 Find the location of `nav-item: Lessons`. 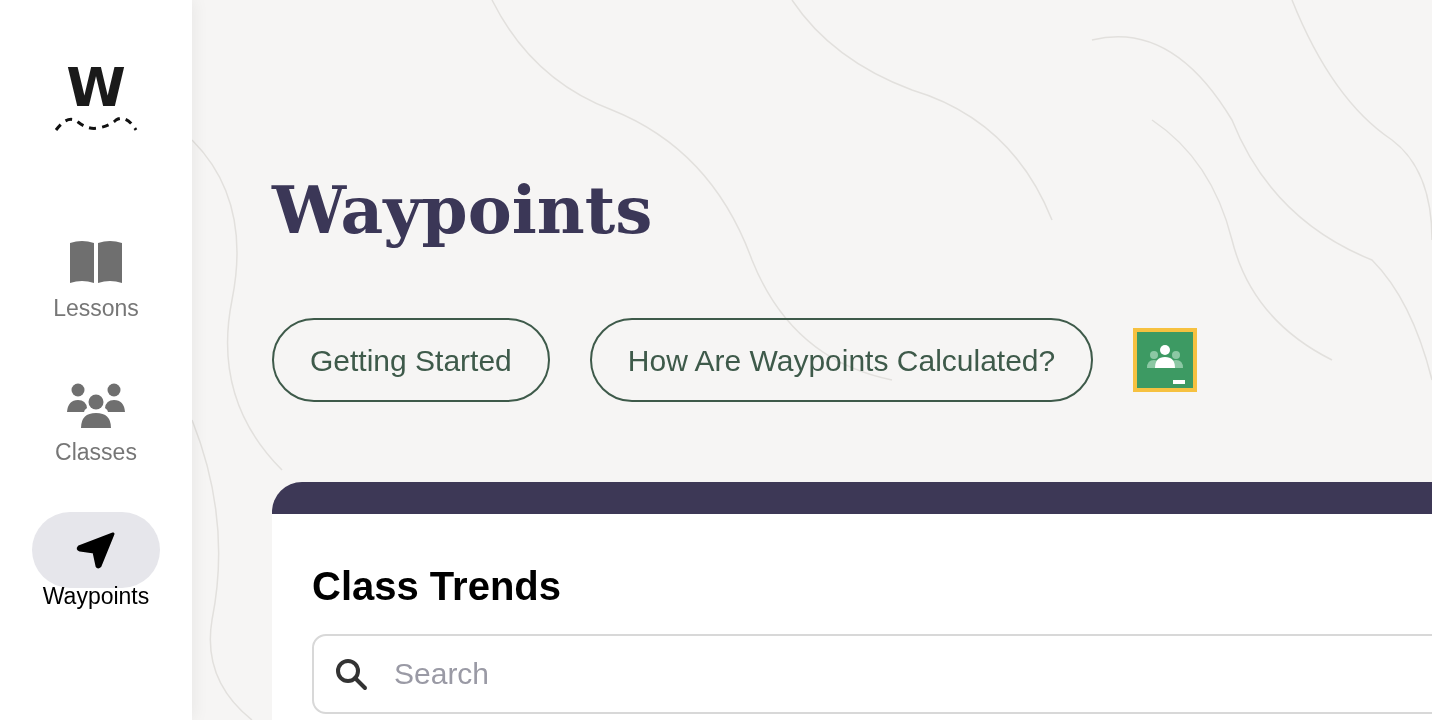

nav-item: Lessons is located at coordinates (96, 273).